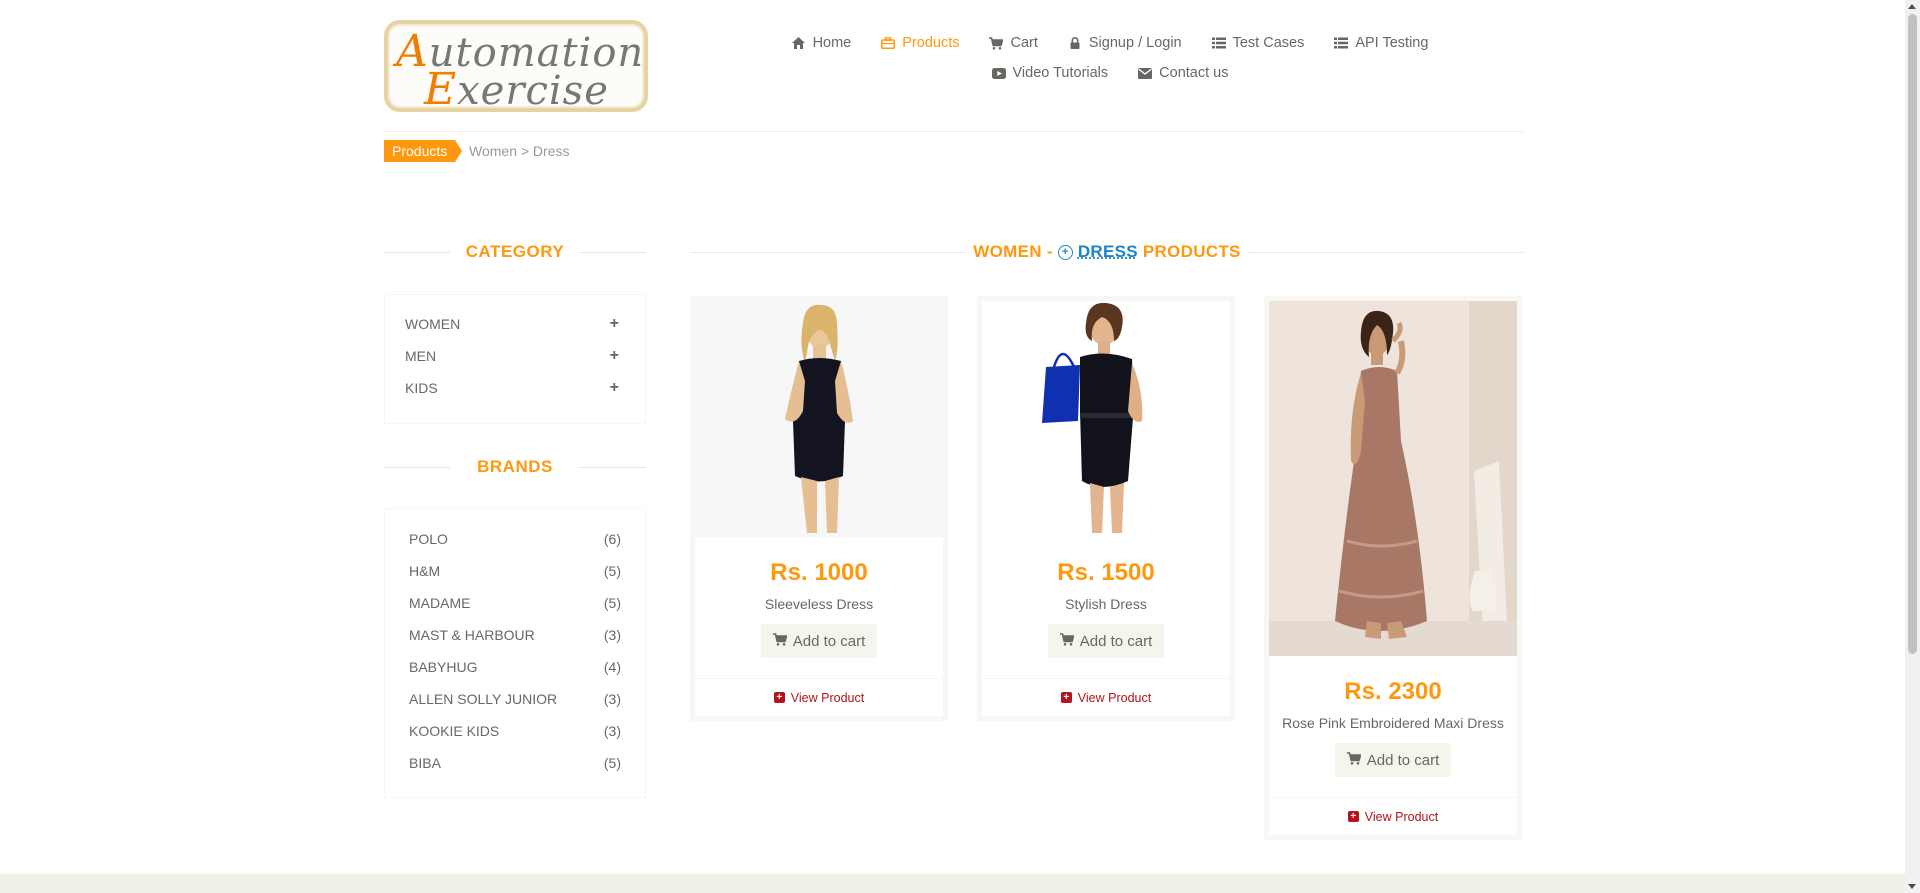 This screenshot has width=1920, height=893. What do you see at coordinates (515, 667) in the screenshot?
I see `brand-link-babyhug: BABYHUG (4)` at bounding box center [515, 667].